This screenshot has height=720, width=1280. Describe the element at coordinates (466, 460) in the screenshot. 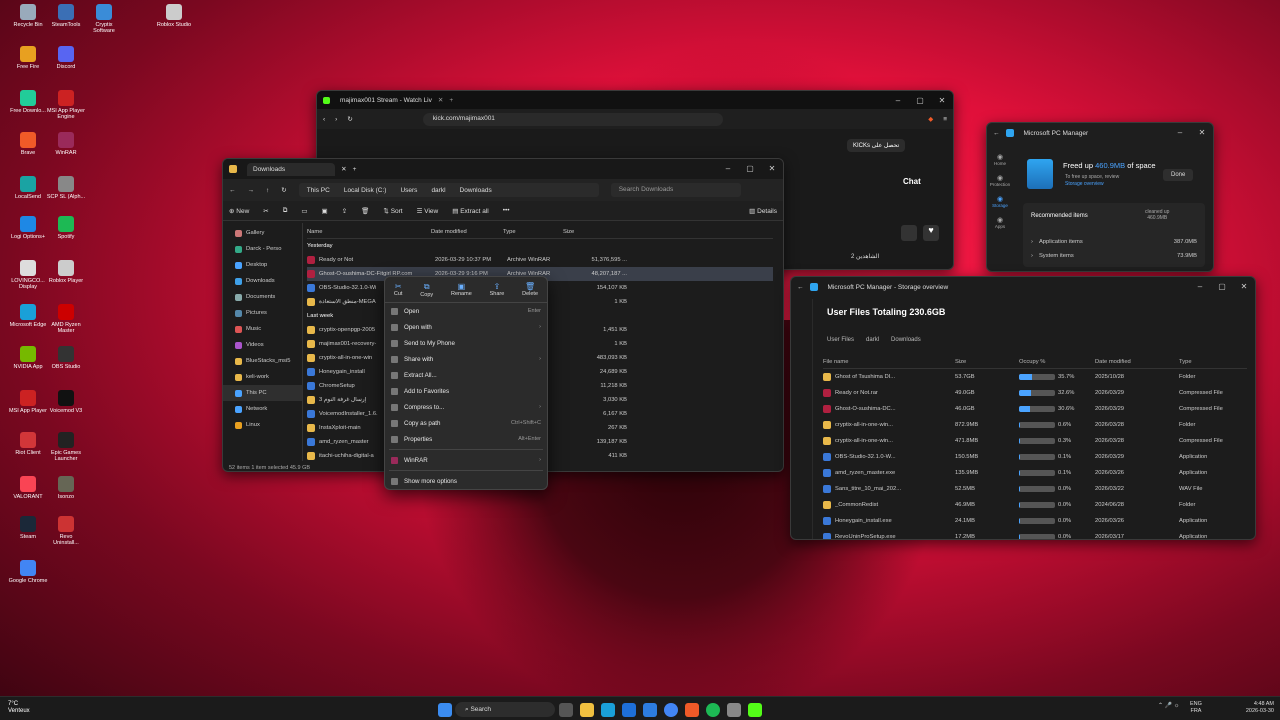

I see `menu-item-winrar: WinRAR ›` at that location.